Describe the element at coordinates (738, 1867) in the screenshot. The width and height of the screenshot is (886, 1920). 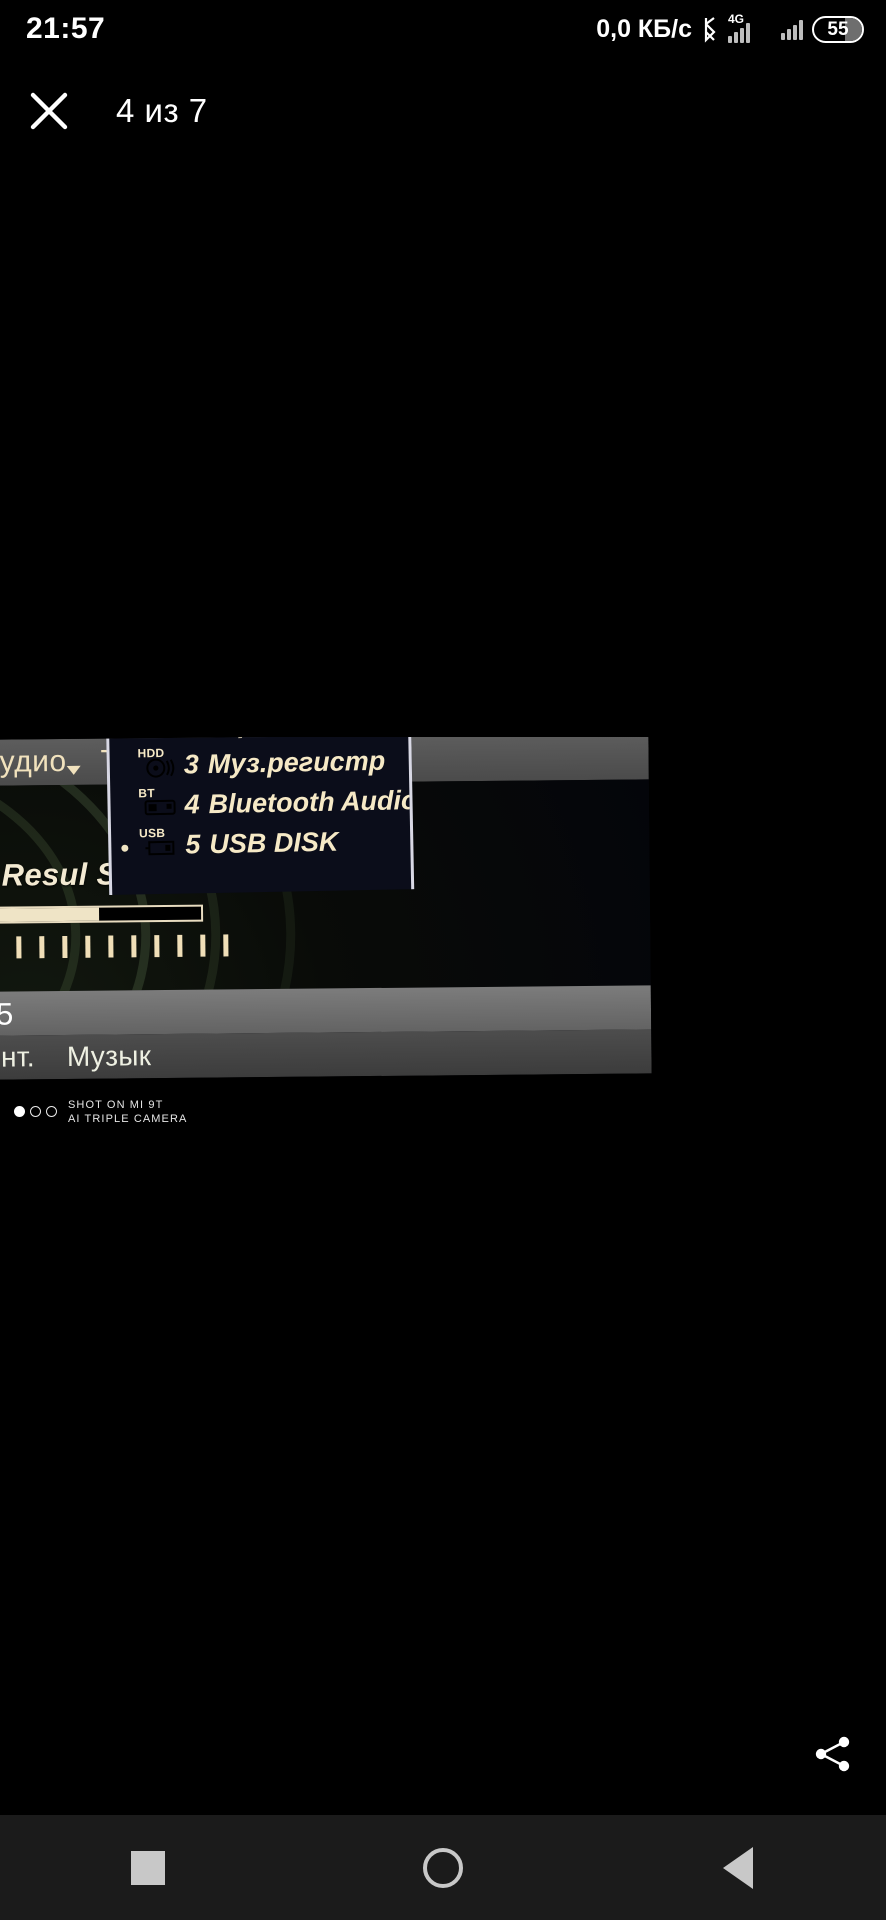
I see `triangle-back-icon` at that location.